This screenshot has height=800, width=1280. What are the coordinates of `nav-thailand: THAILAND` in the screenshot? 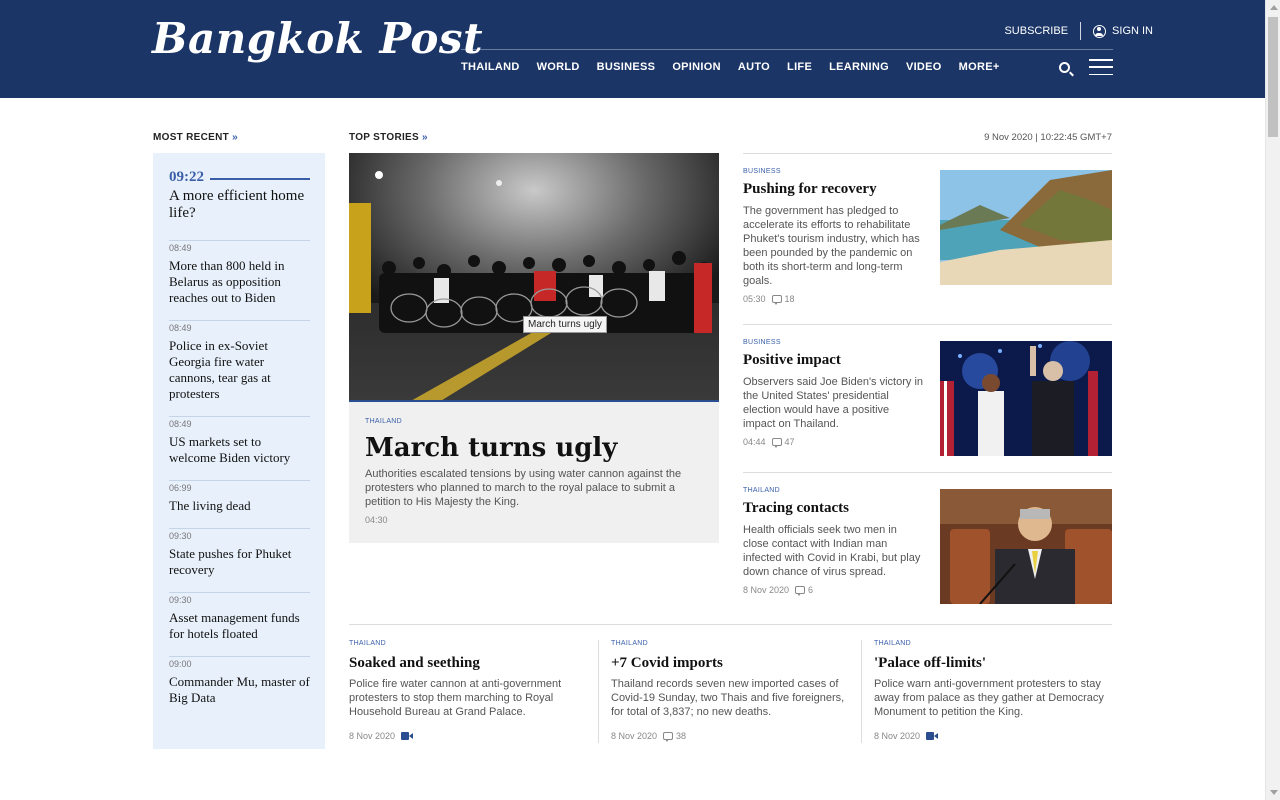 It's located at (490, 67).